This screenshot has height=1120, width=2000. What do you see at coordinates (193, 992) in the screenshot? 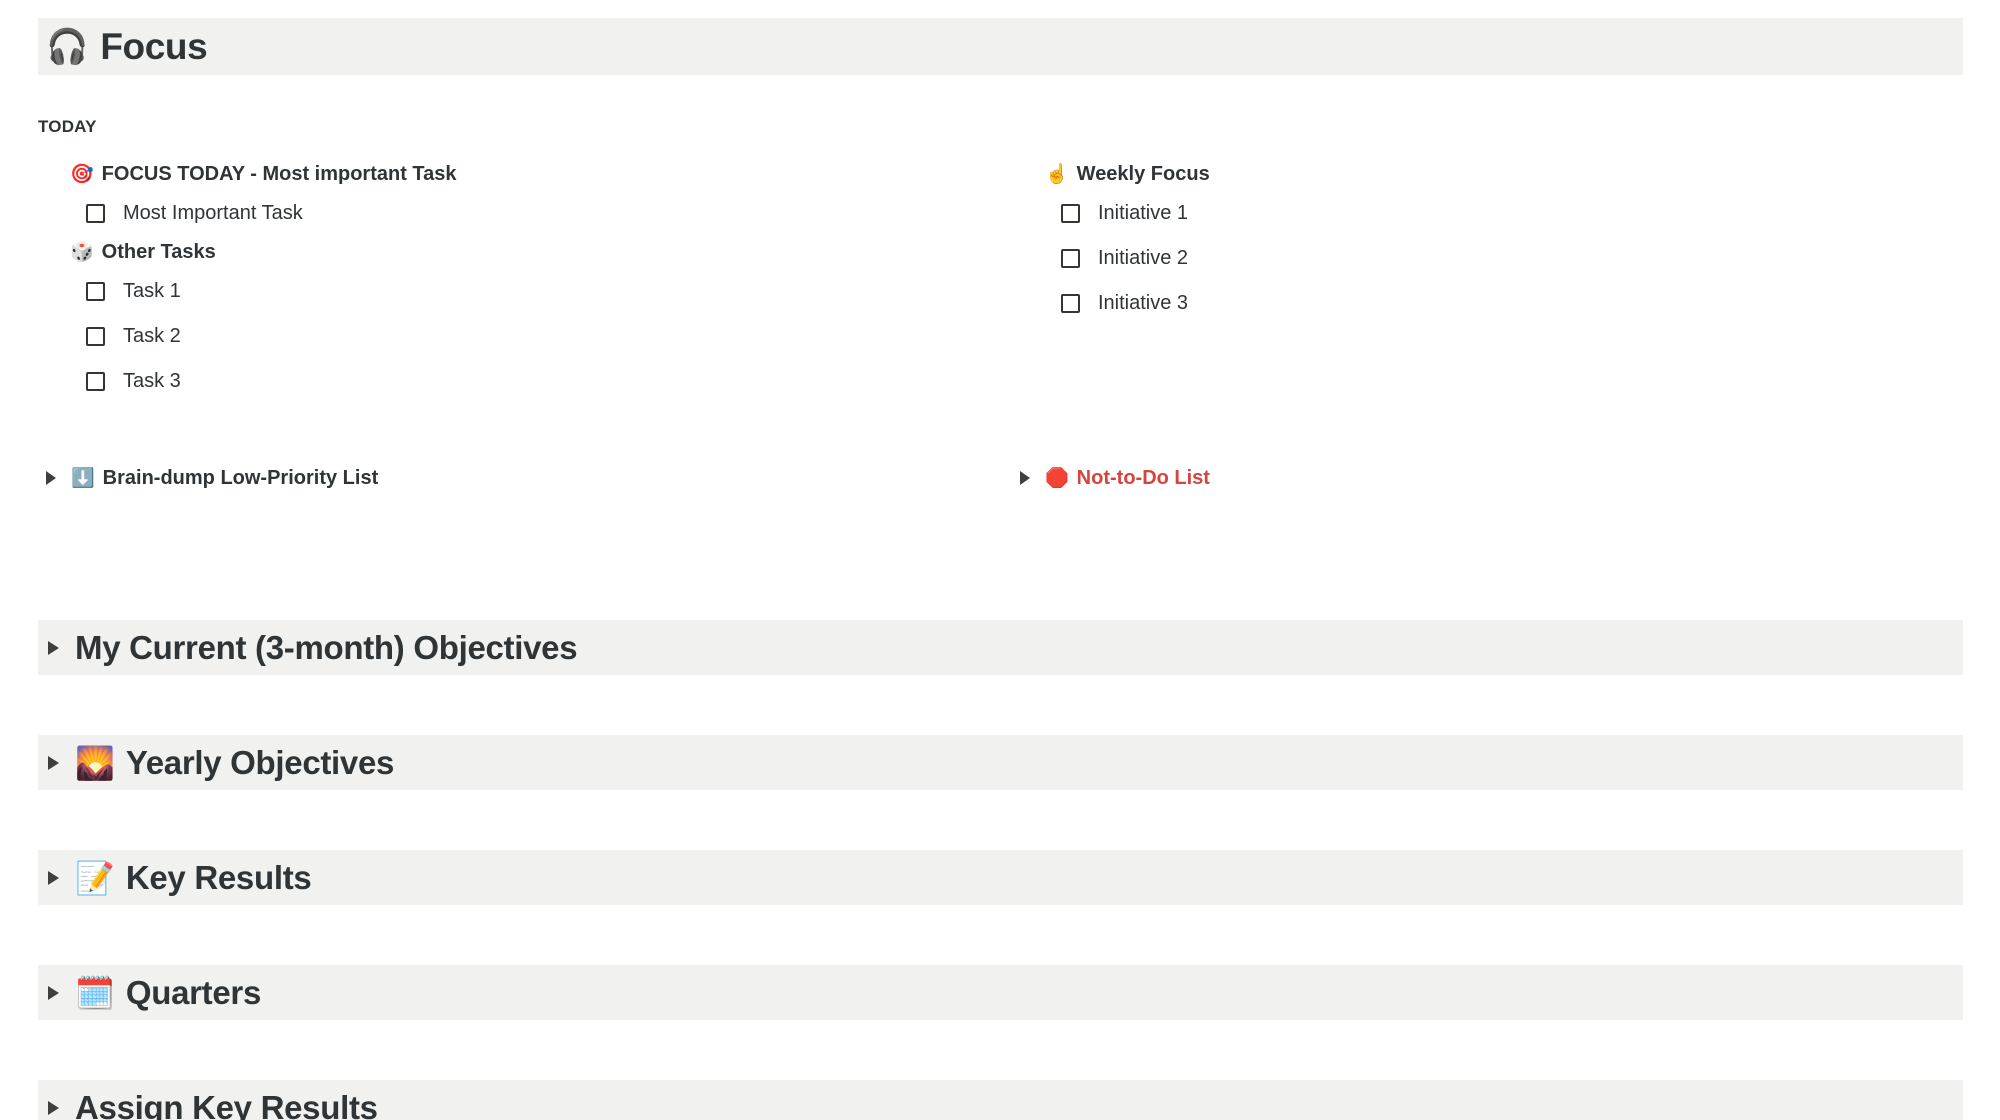
I see `section-label: Quarters` at bounding box center [193, 992].